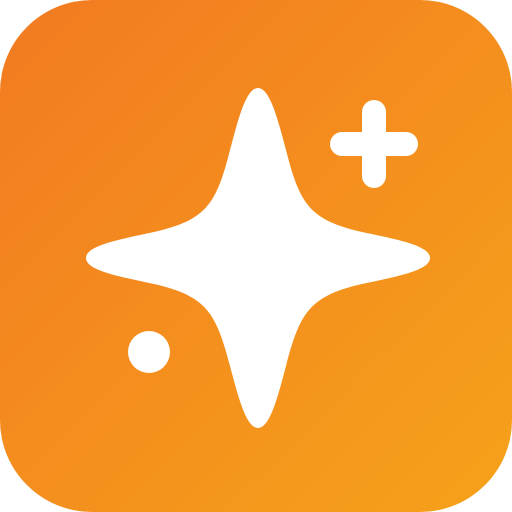  What do you see at coordinates (149, 352) in the screenshot?
I see `dot-icon` at bounding box center [149, 352].